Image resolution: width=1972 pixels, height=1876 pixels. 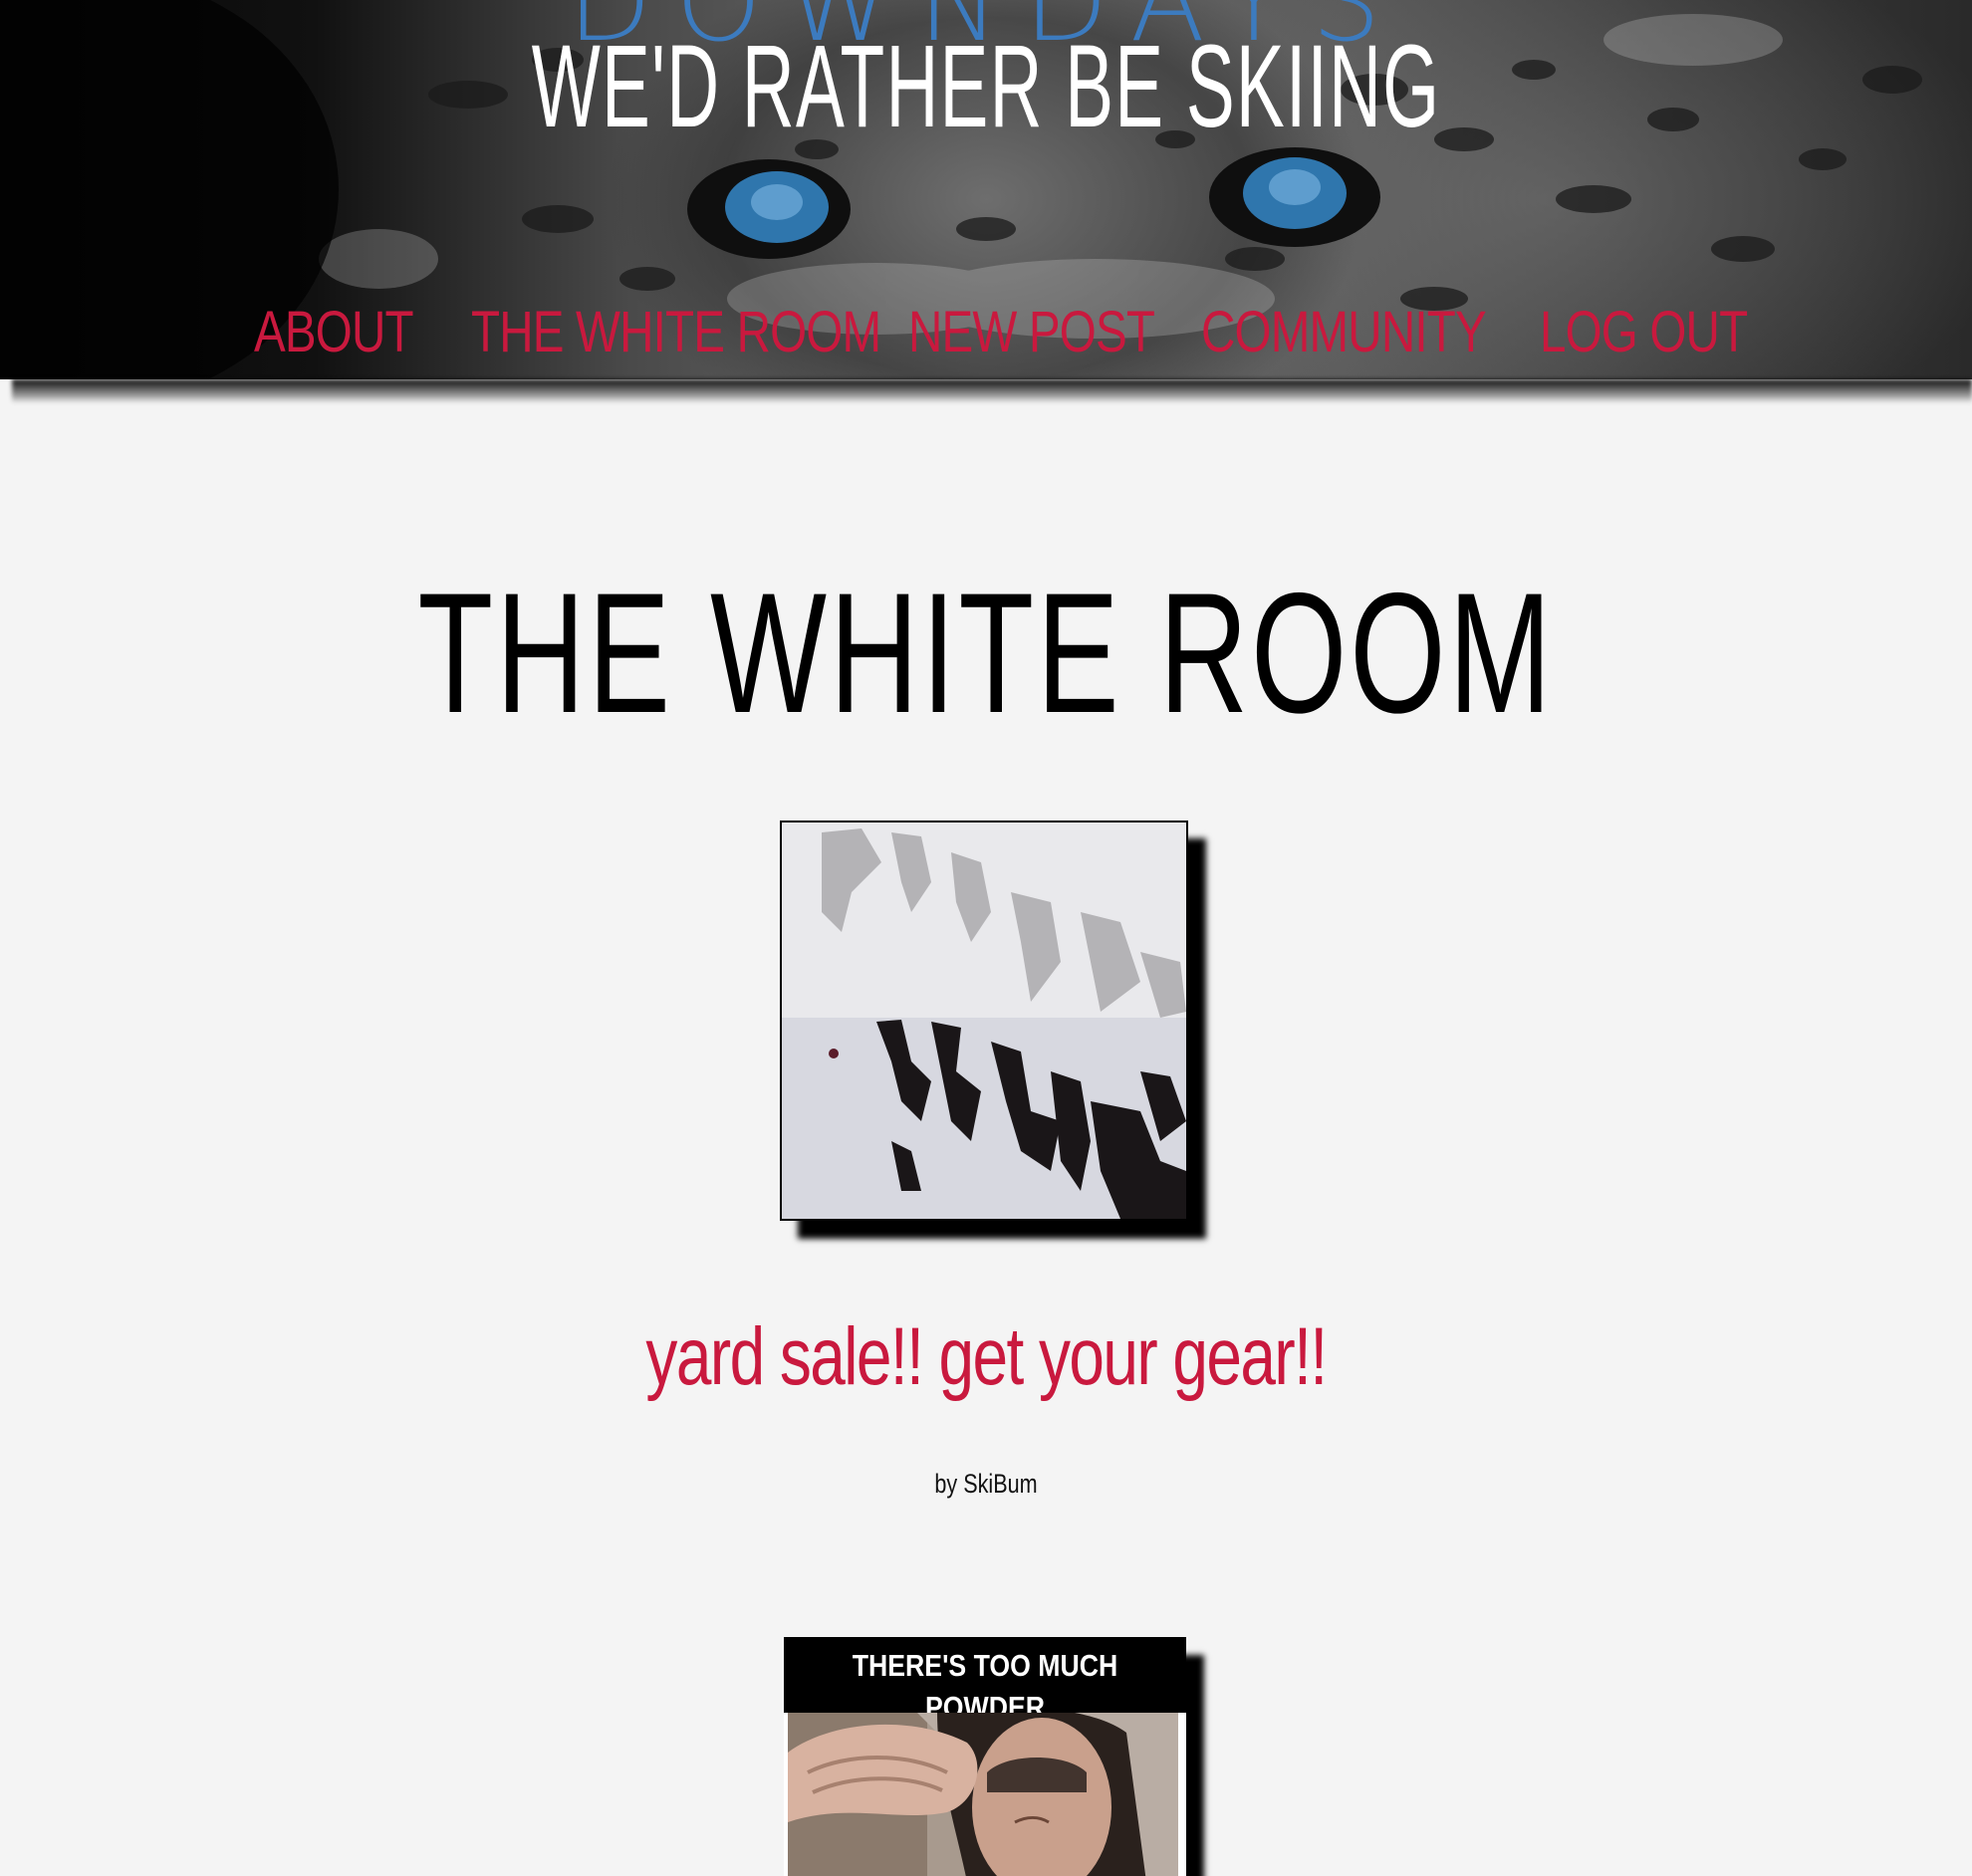 What do you see at coordinates (1644, 333) in the screenshot?
I see `nav-log-out: LOG OUT` at bounding box center [1644, 333].